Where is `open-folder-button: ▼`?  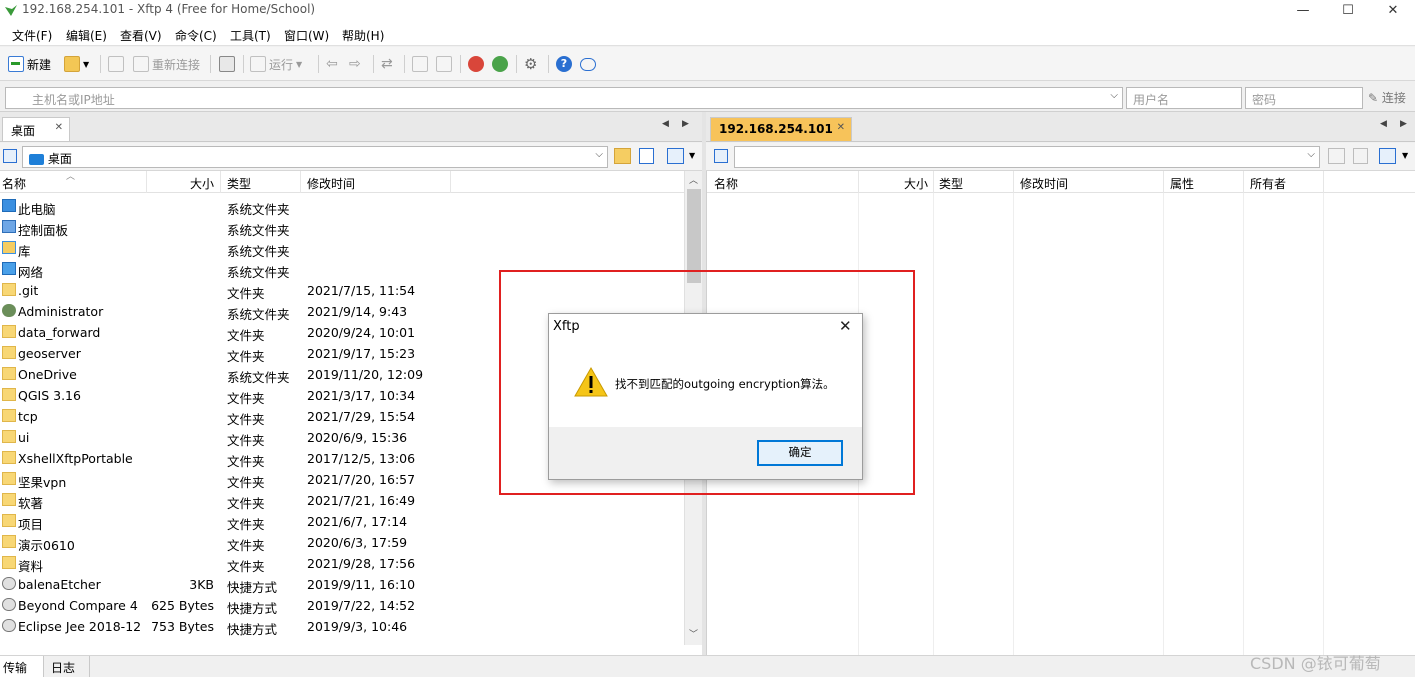
open-folder-button: ▼ is located at coordinates (76, 64).